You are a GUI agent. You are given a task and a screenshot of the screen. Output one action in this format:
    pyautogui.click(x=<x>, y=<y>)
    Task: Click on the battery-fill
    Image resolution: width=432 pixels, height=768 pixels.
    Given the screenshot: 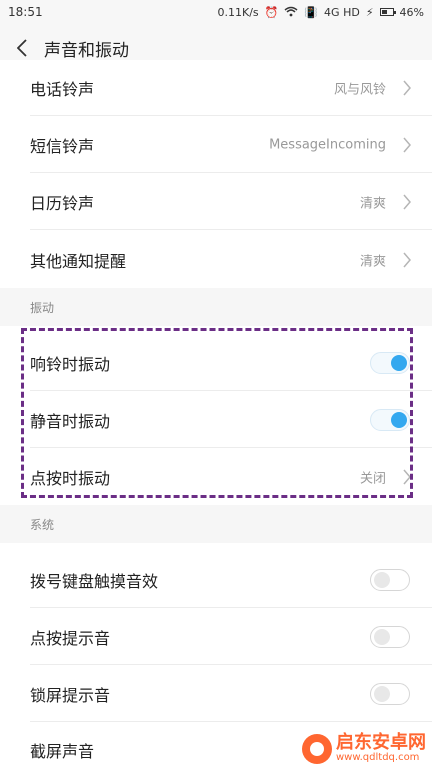 What is the action you would take?
    pyautogui.click(x=384, y=12)
    